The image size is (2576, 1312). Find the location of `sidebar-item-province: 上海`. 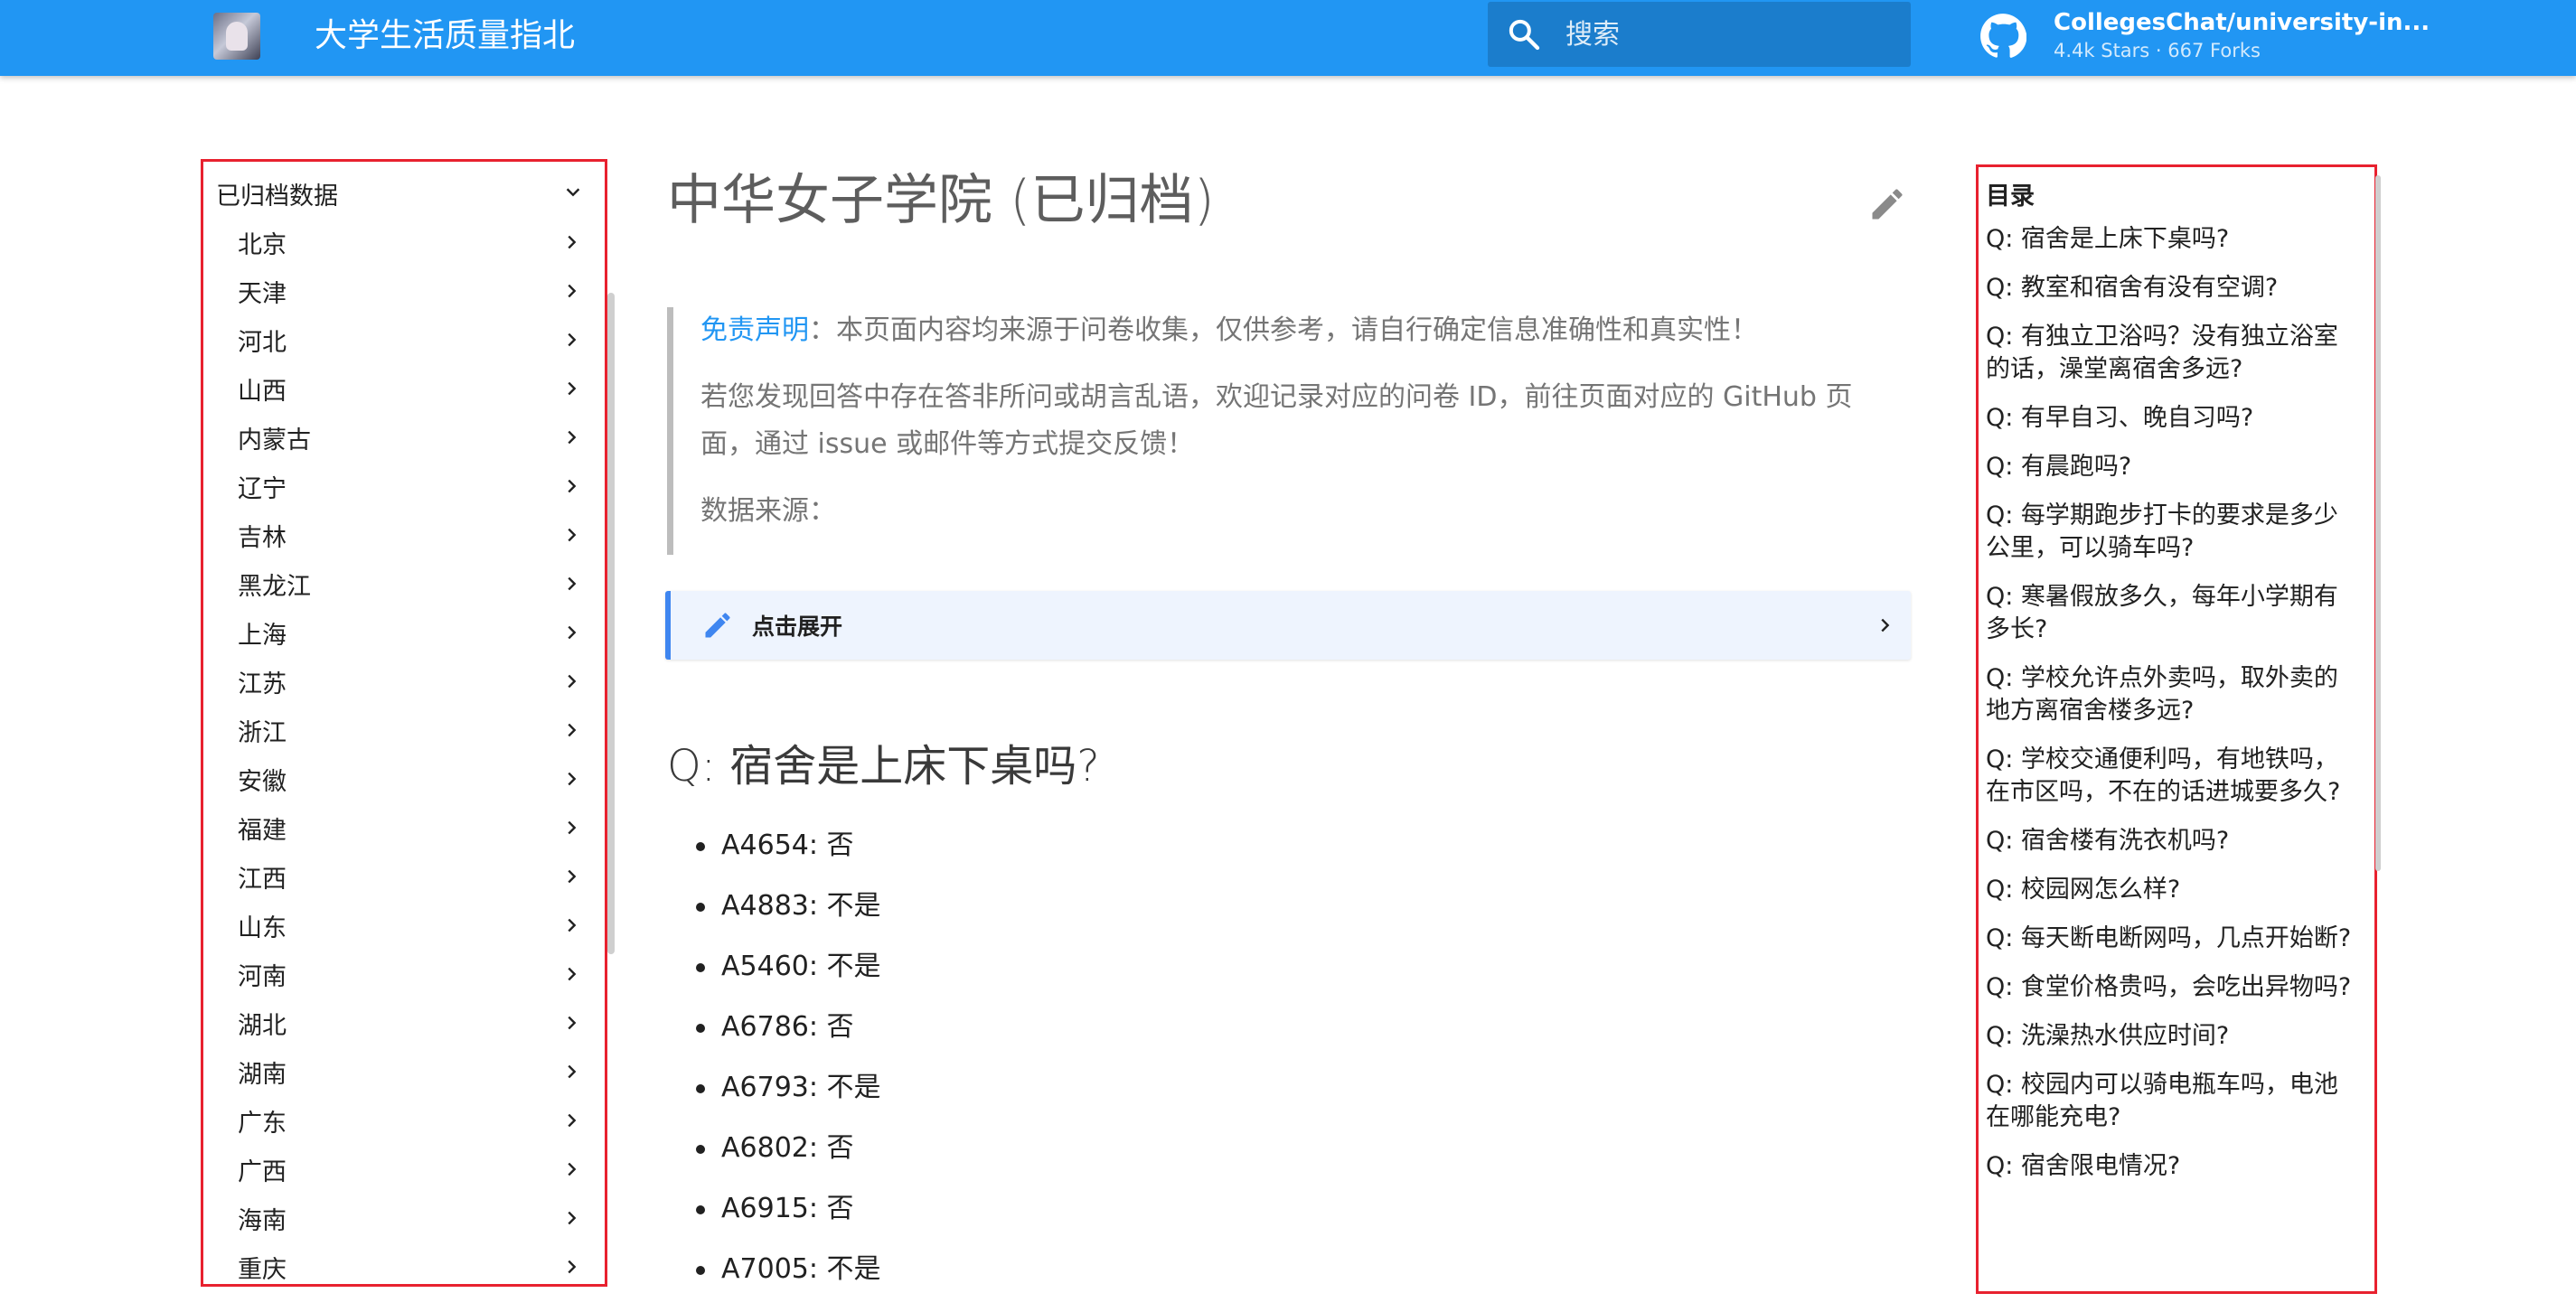

sidebar-item-province: 上海 is located at coordinates (402, 632).